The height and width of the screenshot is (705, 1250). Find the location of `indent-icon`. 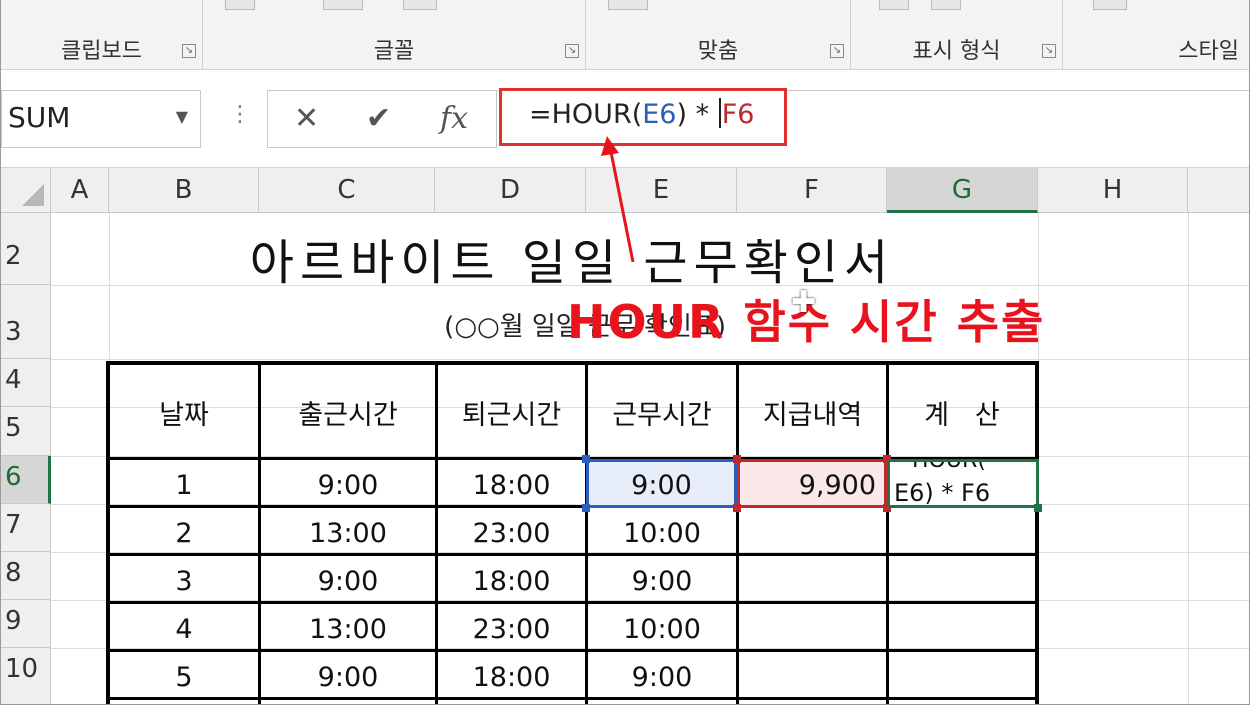

indent-icon is located at coordinates (628, 5).